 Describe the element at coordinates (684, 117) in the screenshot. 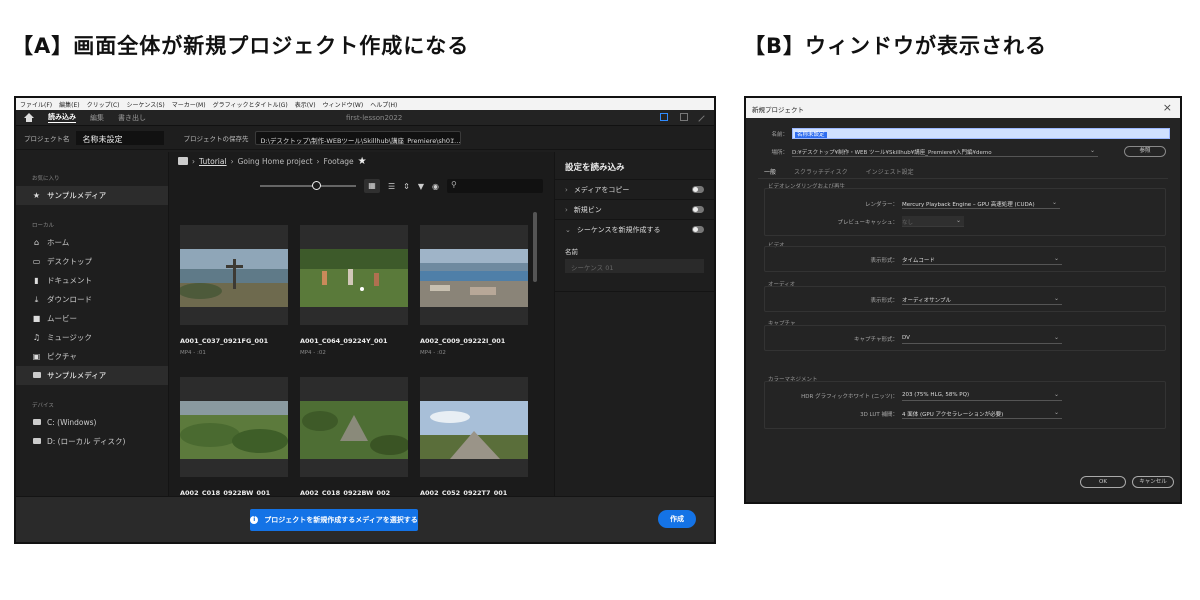

I see `quick-export-icon` at that location.